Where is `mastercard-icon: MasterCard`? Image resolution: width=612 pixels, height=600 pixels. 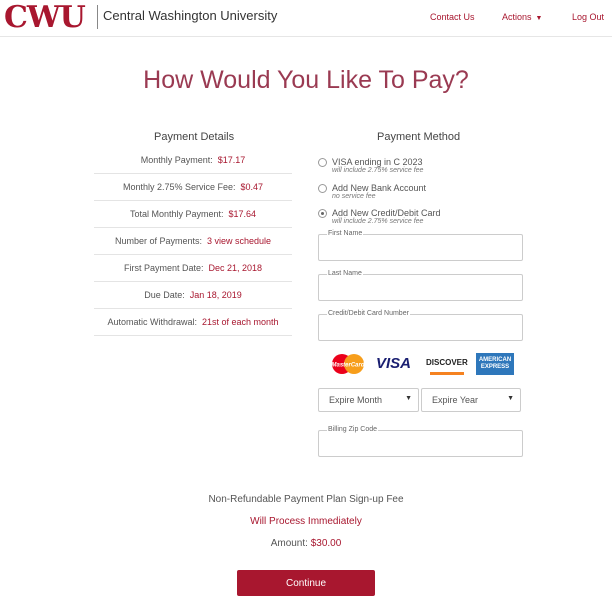
mastercard-icon: MasterCard is located at coordinates (348, 364).